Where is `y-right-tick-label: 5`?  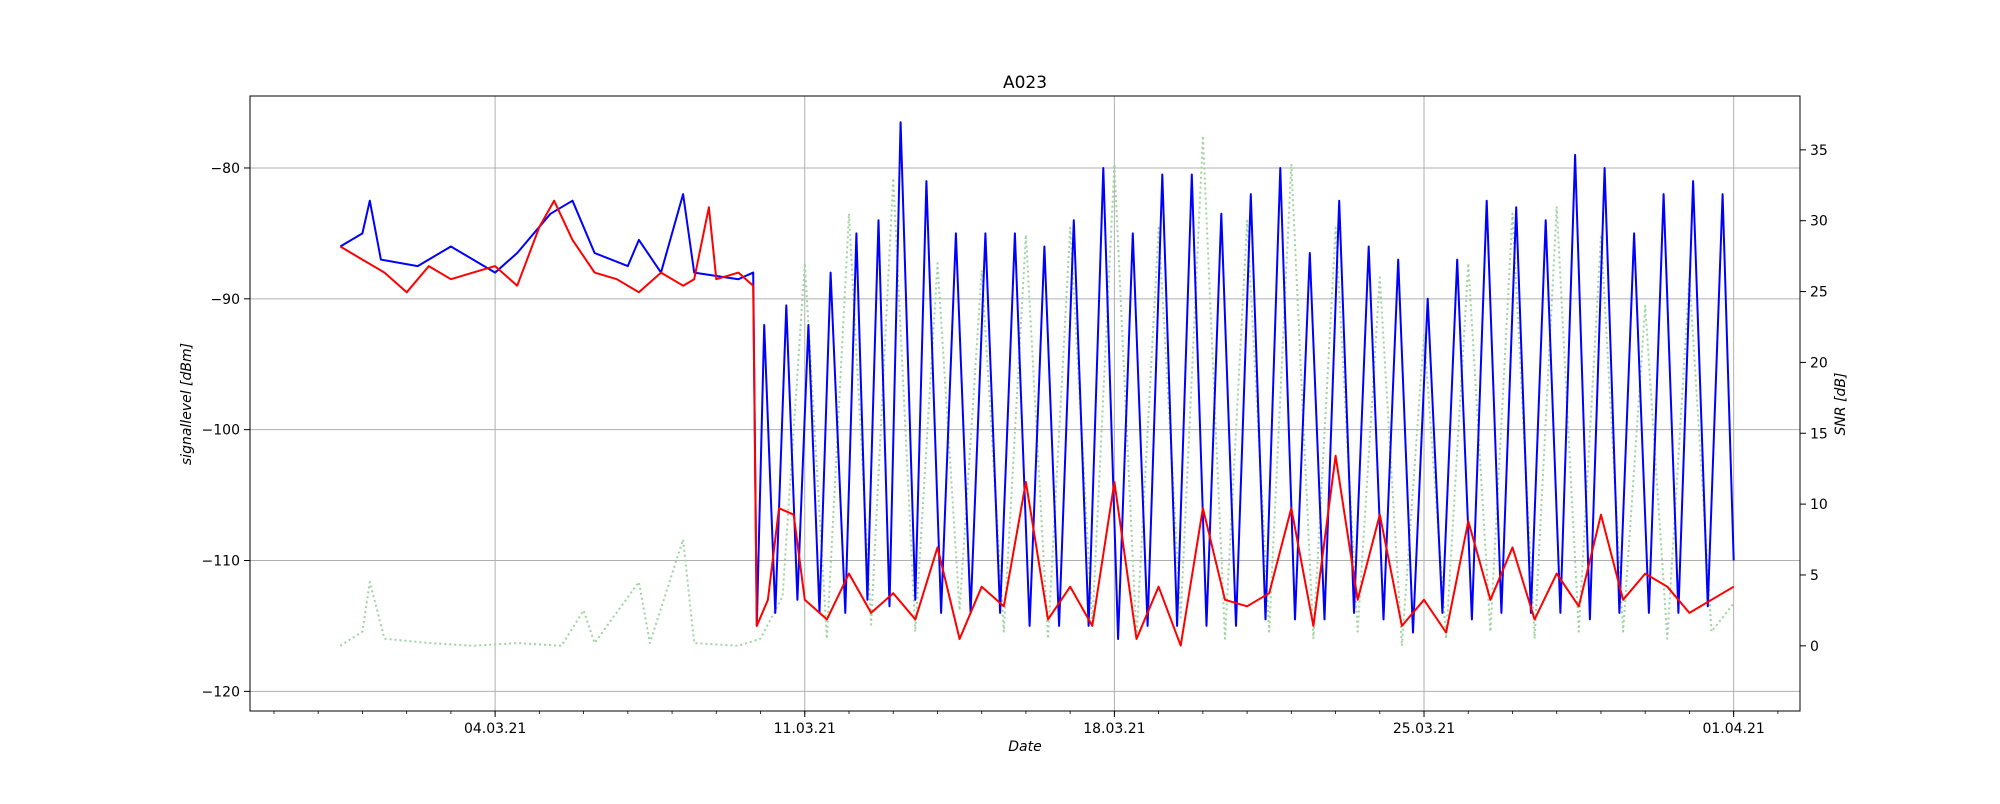 y-right-tick-label: 5 is located at coordinates (1814, 576).